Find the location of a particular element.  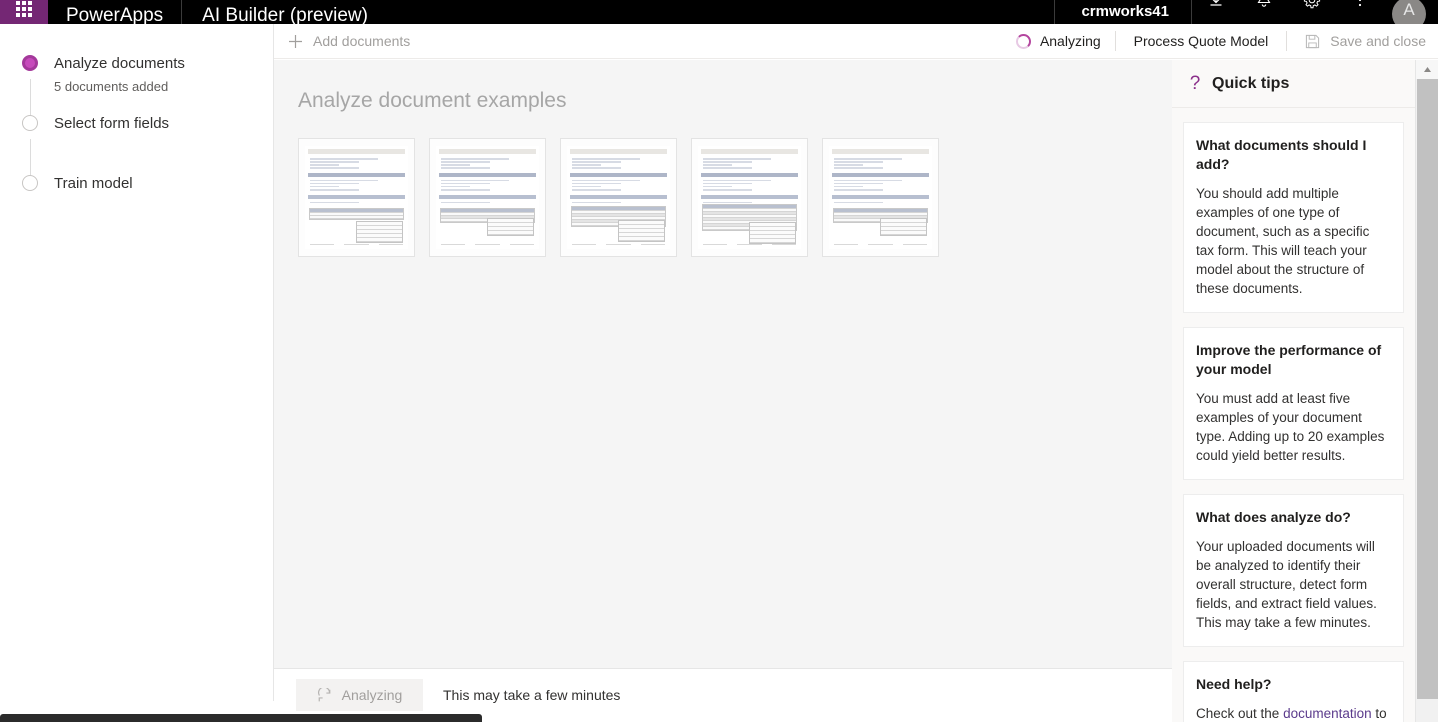

spinner-icon is located at coordinates (1023, 41).